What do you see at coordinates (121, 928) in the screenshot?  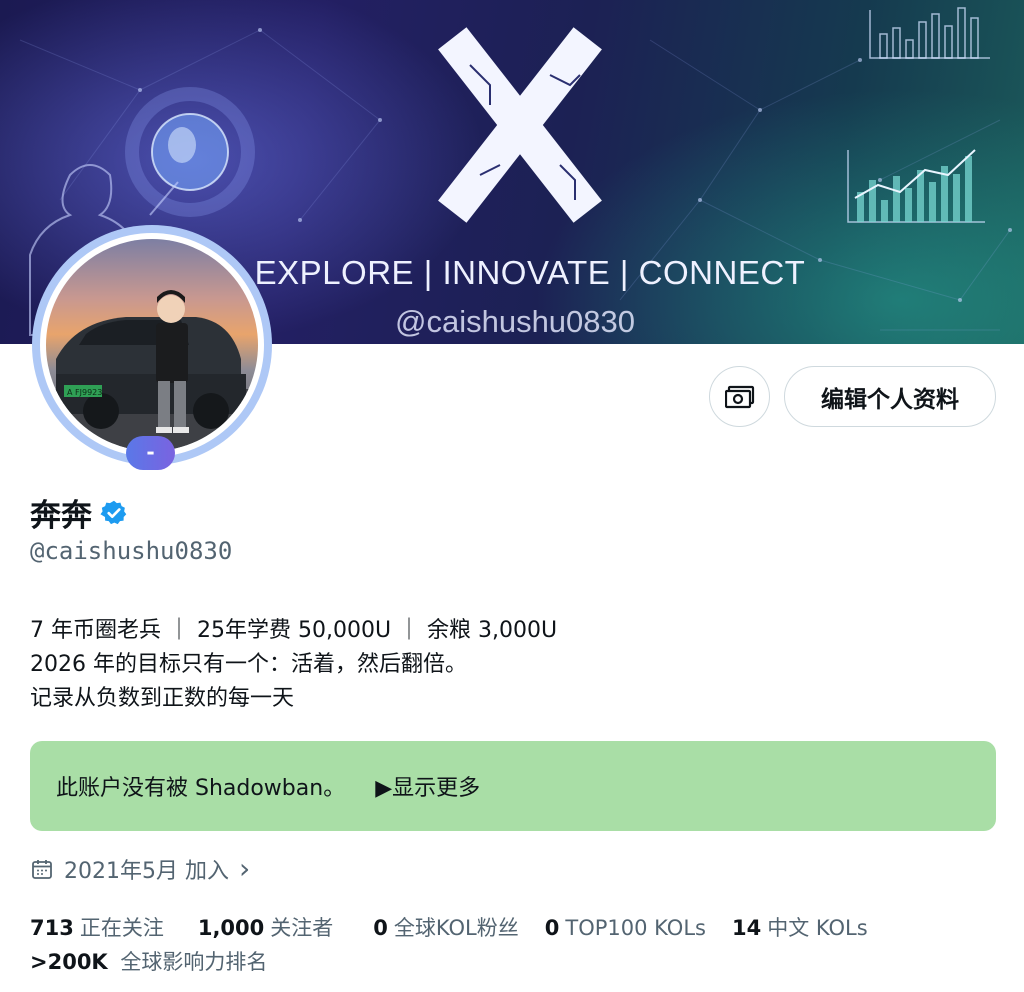 I see `following-label: 正在关注` at bounding box center [121, 928].